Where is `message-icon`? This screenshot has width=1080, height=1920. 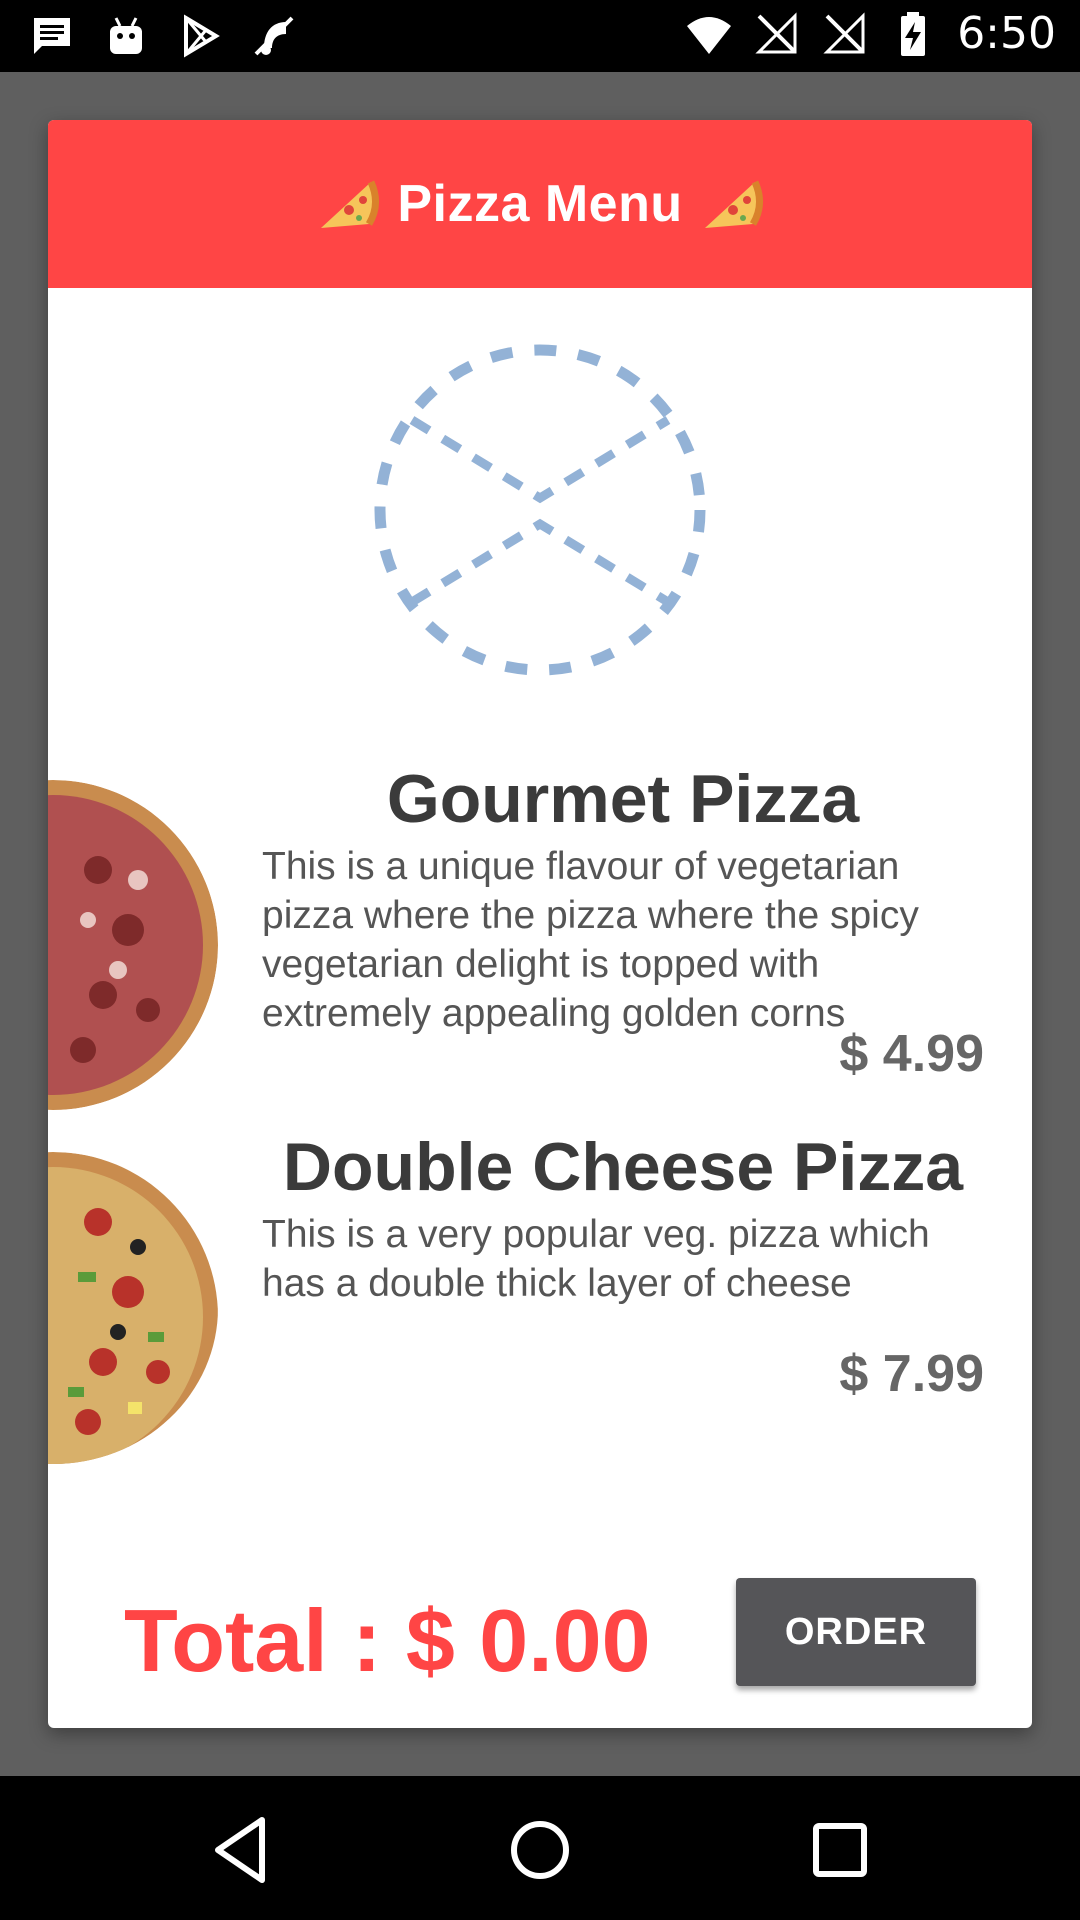 message-icon is located at coordinates (52, 36).